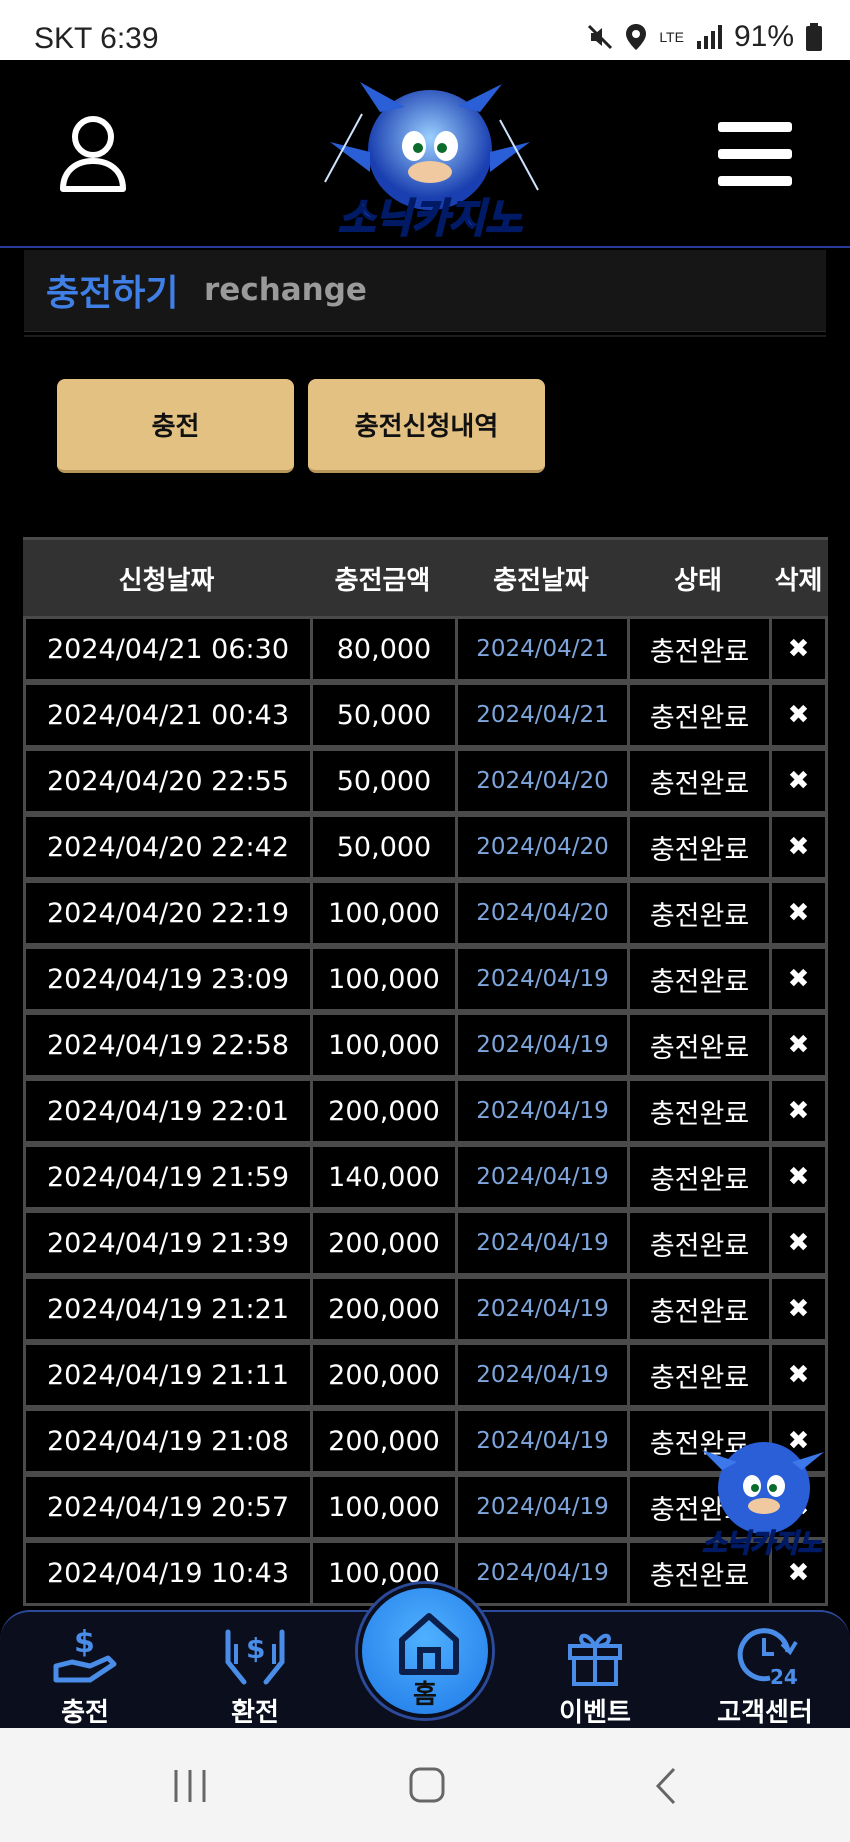  What do you see at coordinates (425, 1111) in the screenshot?
I see `table-row: 2024/04/19 22:01 200,000 2024/04/19 충전완료 ✖` at bounding box center [425, 1111].